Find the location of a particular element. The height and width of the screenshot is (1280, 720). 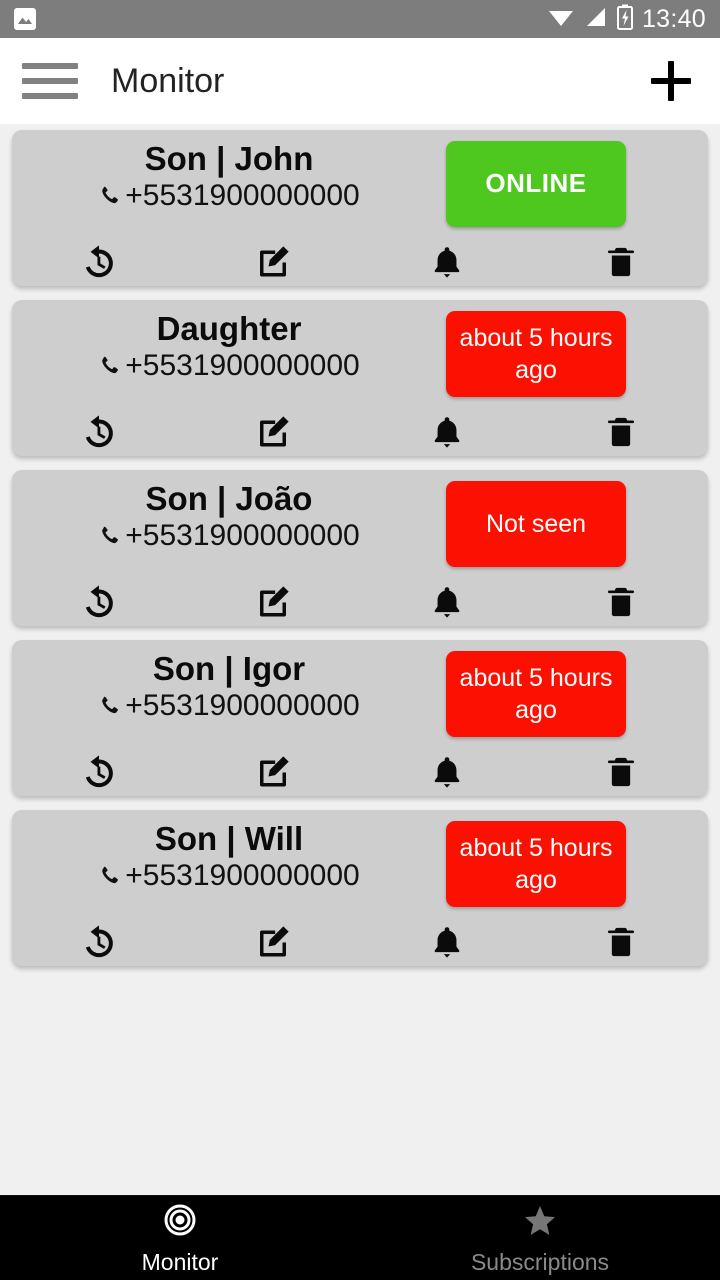

plus-icon is located at coordinates (671, 81).